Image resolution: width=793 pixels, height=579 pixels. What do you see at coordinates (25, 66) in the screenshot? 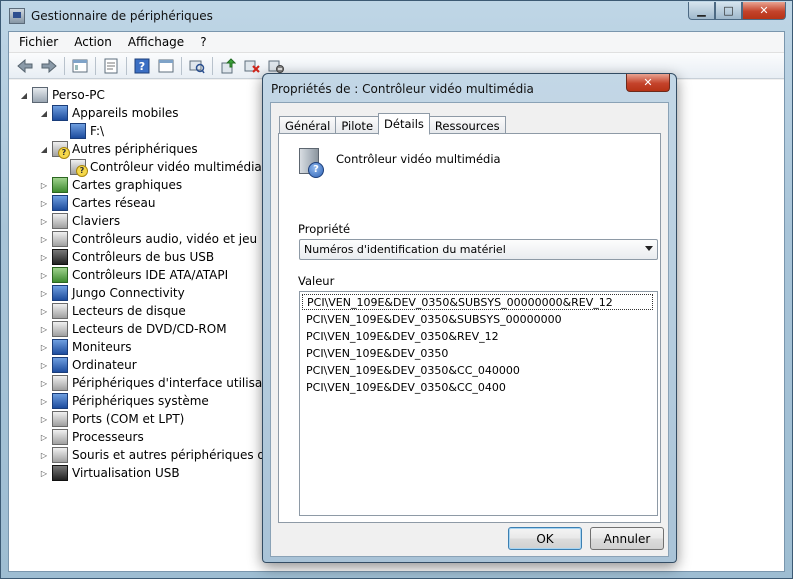
I see `back-icon` at bounding box center [25, 66].